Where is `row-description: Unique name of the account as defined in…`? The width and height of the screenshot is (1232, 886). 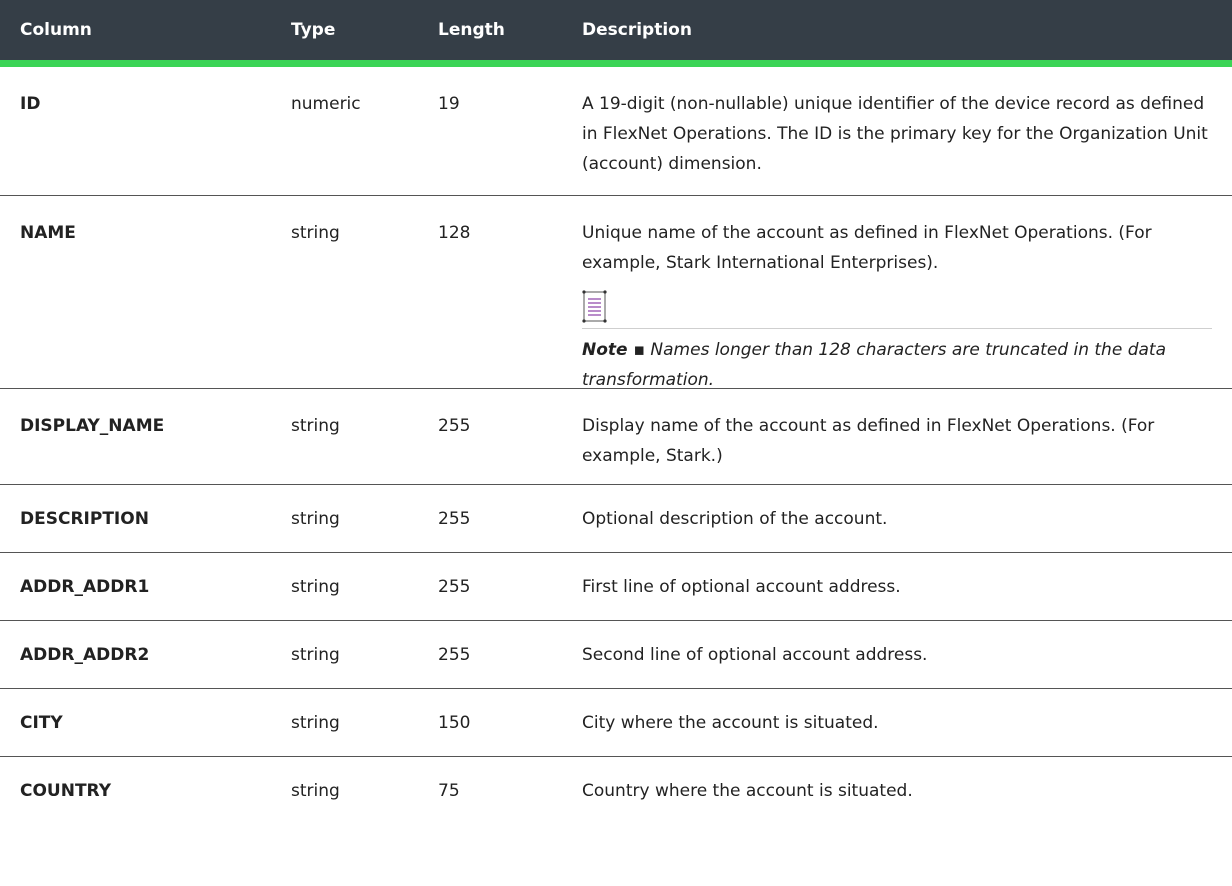
row-description: Unique name of the account as defined in… is located at coordinates (867, 248).